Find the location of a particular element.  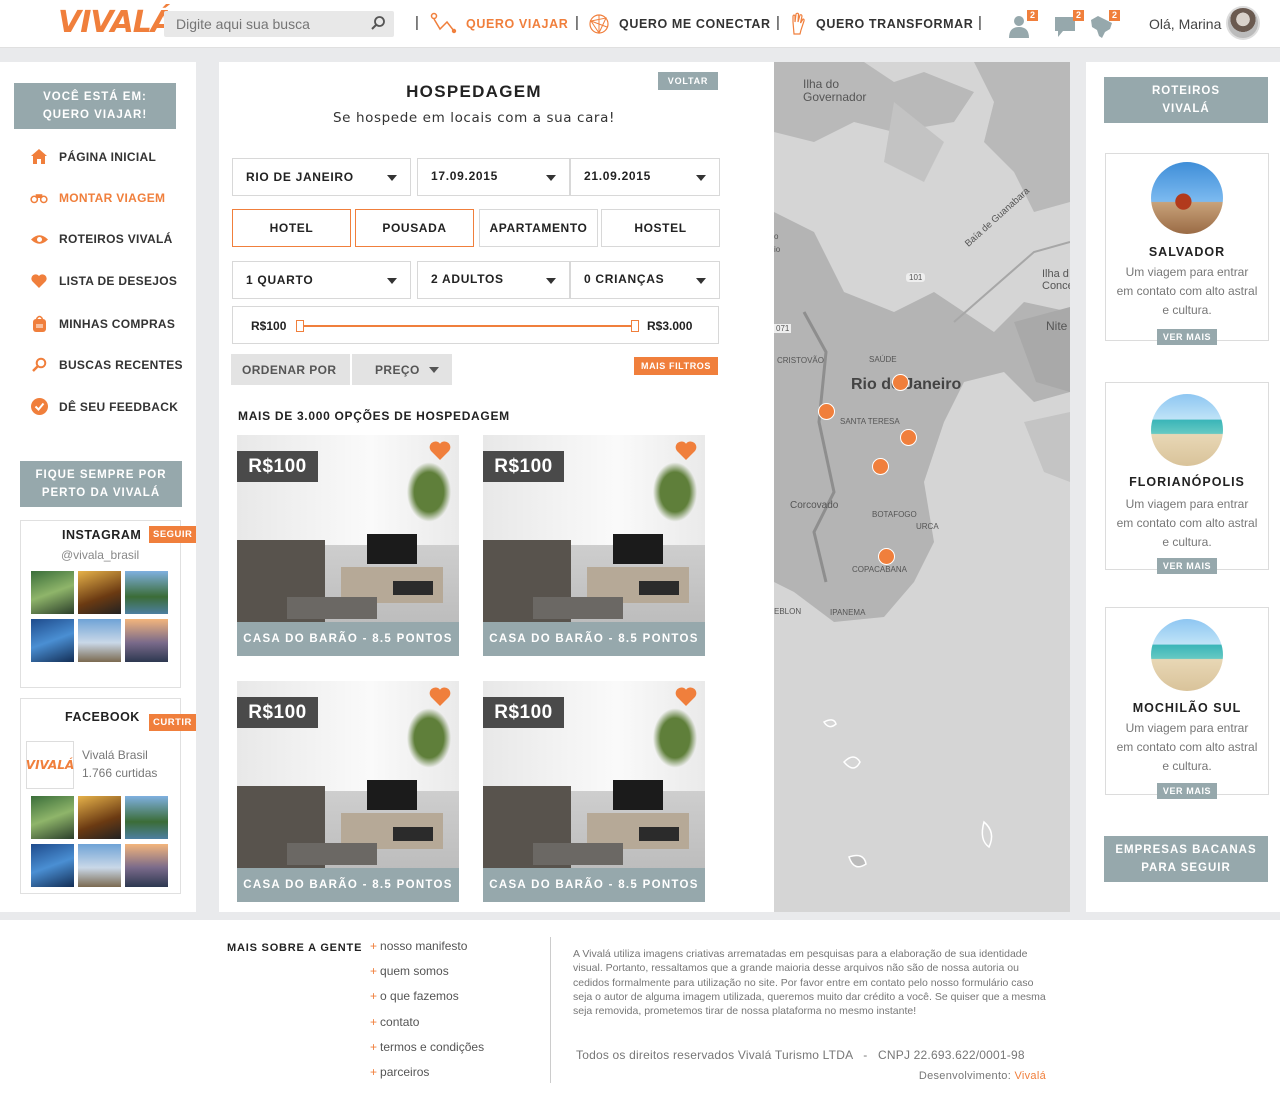

user-greeting: Olá, Marina is located at coordinates (1185, 24).